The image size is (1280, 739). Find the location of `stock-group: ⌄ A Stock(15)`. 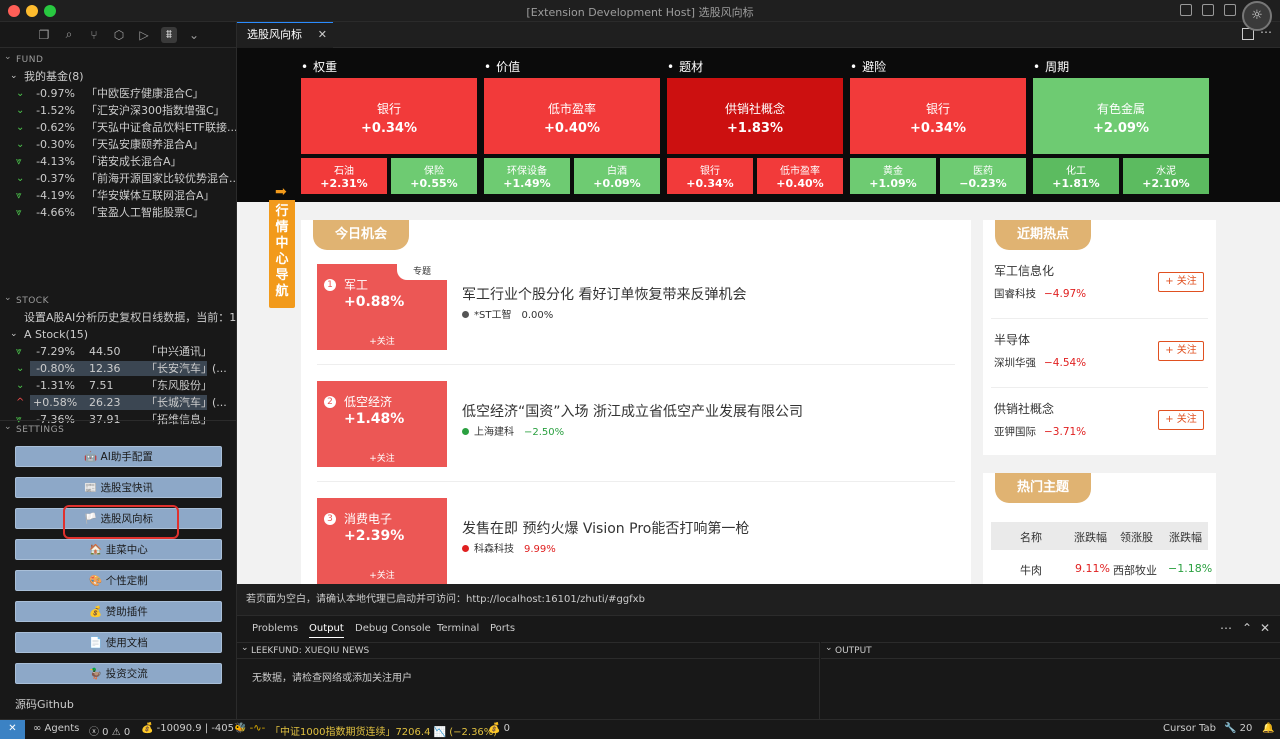

stock-group: ⌄ A Stock(15) is located at coordinates (118, 334).